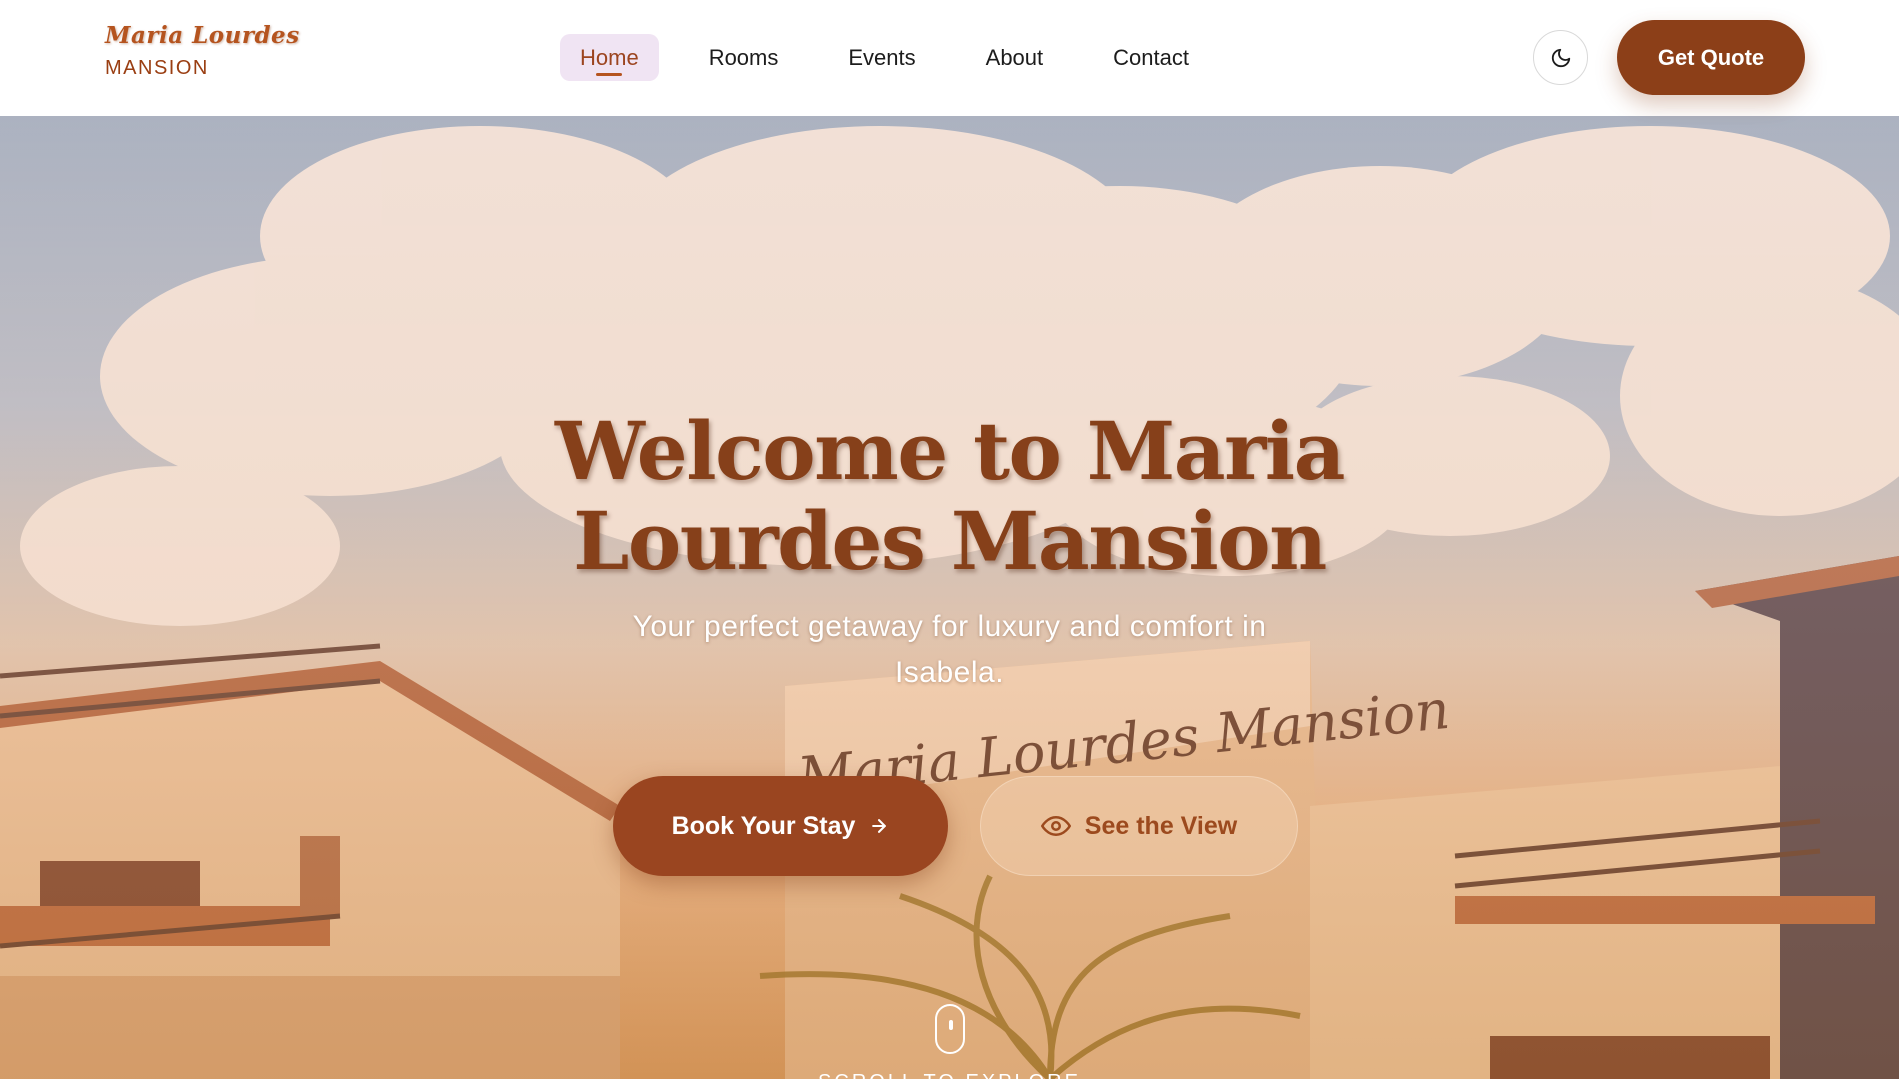  I want to click on arrow-right-icon, so click(879, 826).